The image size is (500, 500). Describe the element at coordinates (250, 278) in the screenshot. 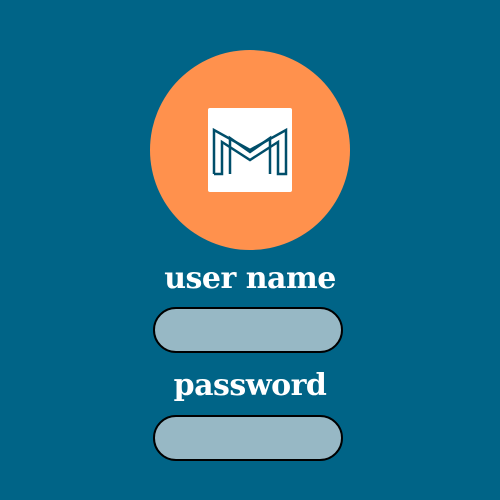

I see `username-label: user name` at that location.